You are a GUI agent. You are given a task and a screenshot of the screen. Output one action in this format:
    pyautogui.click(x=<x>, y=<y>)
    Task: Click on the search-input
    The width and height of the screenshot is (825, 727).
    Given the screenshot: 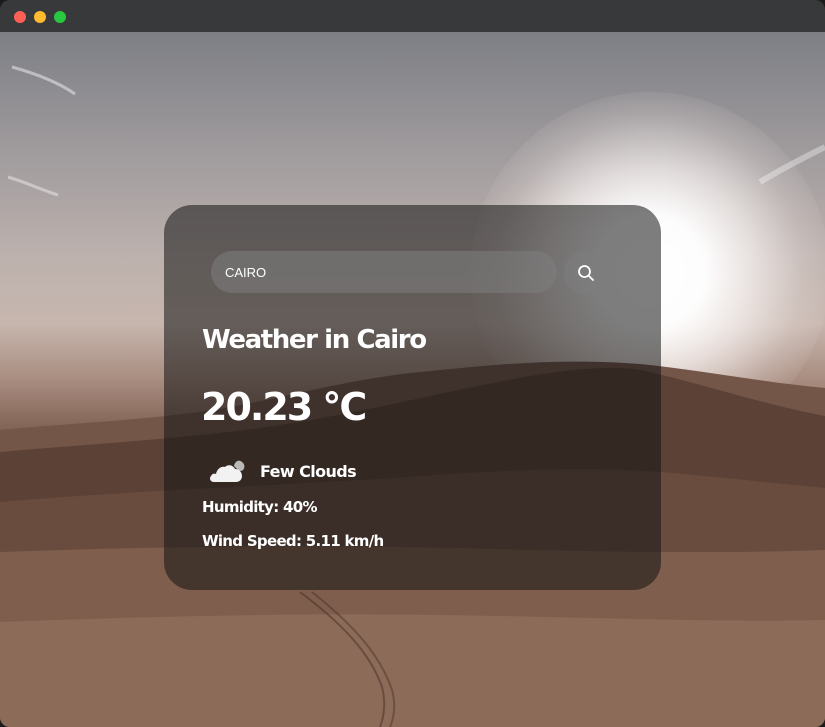 What is the action you would take?
    pyautogui.click(x=384, y=272)
    